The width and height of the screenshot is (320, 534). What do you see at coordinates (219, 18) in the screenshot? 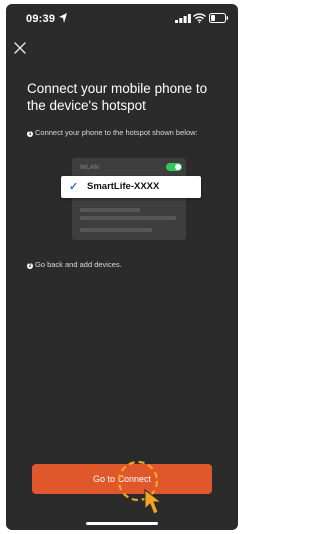
I see `battery-icon` at bounding box center [219, 18].